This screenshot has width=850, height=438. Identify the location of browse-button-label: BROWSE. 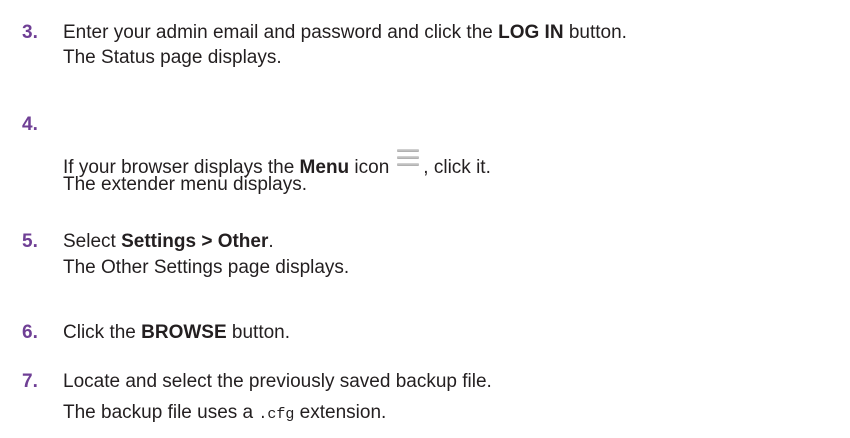
(184, 332).